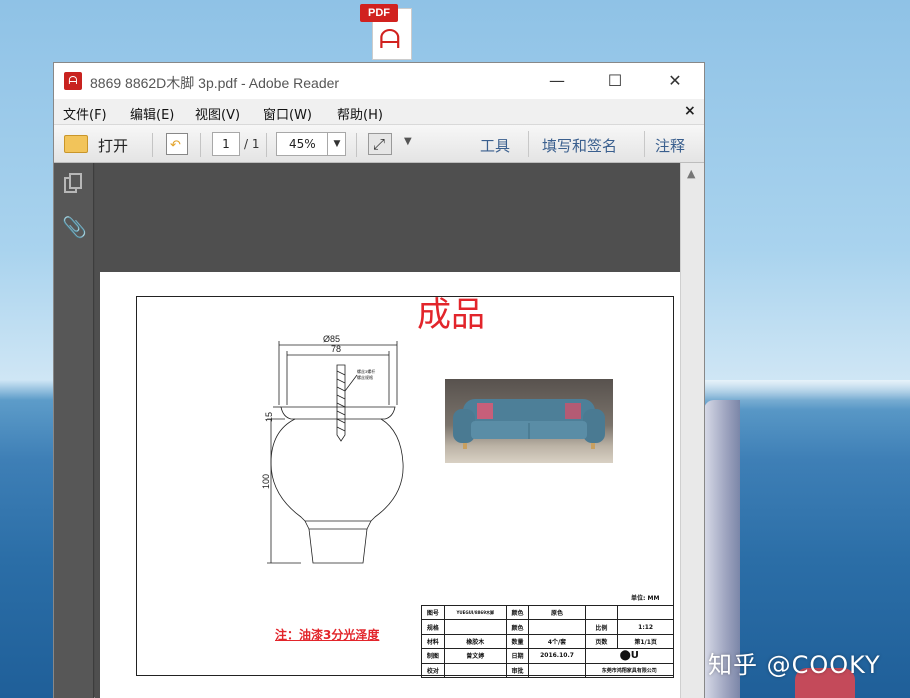 The width and height of the screenshot is (910, 698). I want to click on tb-cell: 校对, so click(433, 670).